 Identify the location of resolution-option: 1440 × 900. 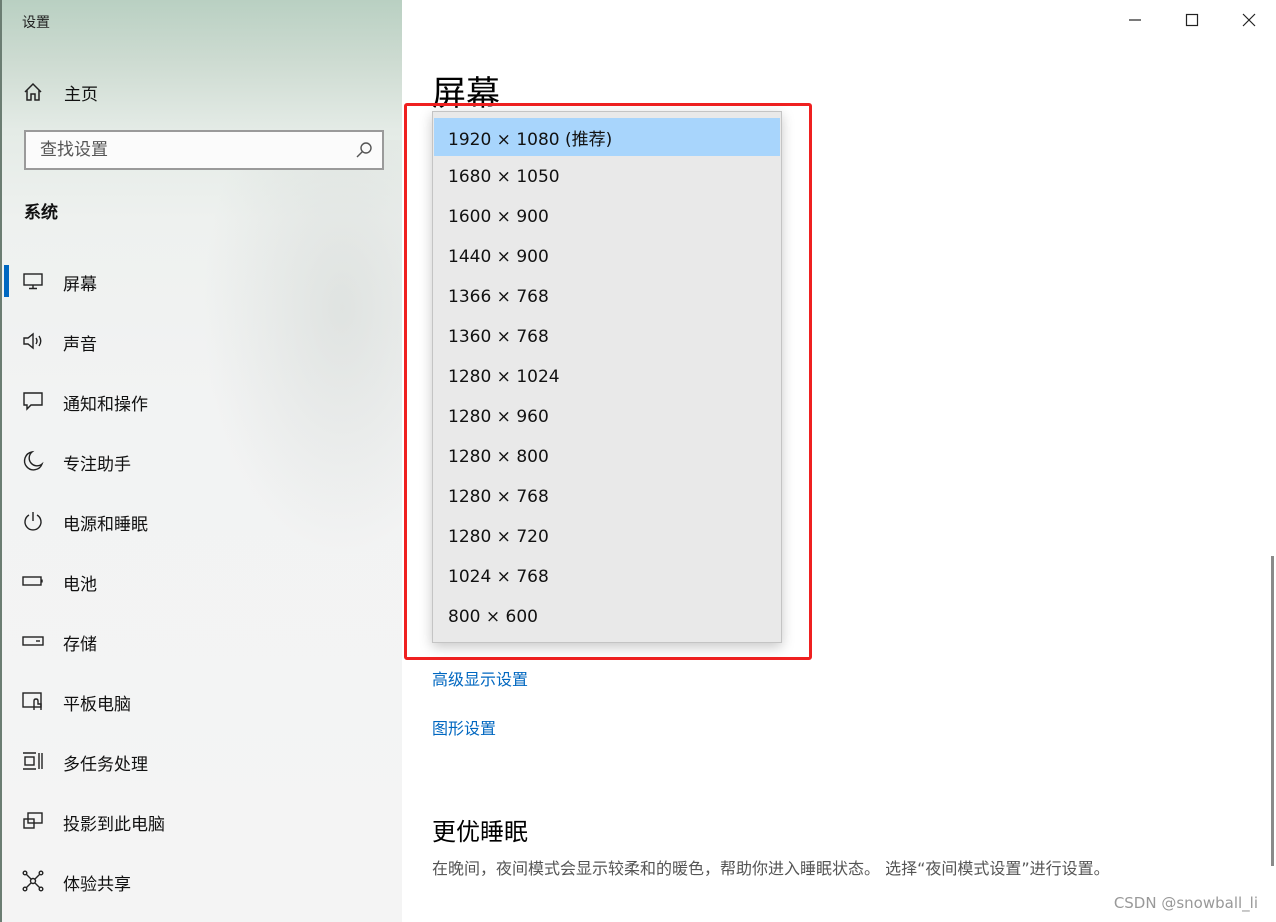
(607, 257).